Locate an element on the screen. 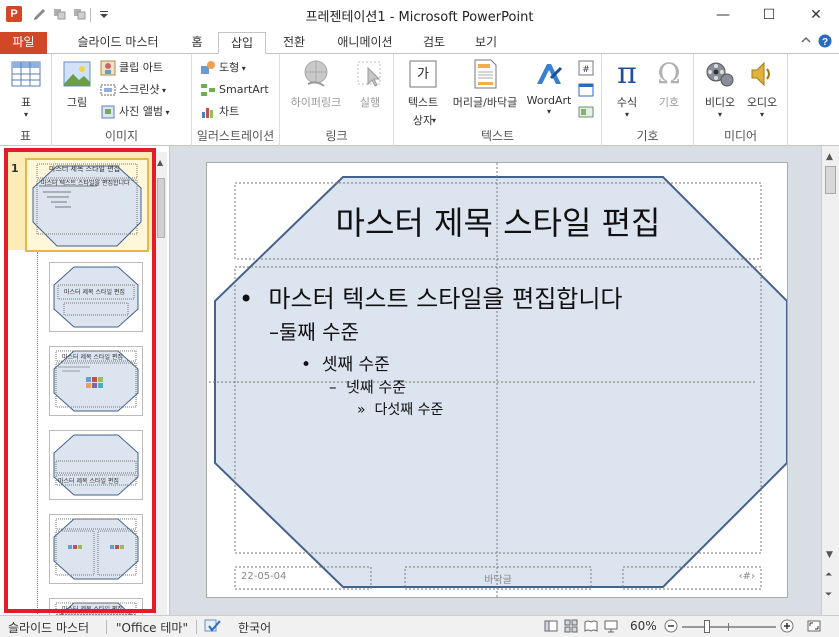 Image resolution: width=839 pixels, height=637 pixels. scroll-down-icon: ▼ is located at coordinates (829, 555).